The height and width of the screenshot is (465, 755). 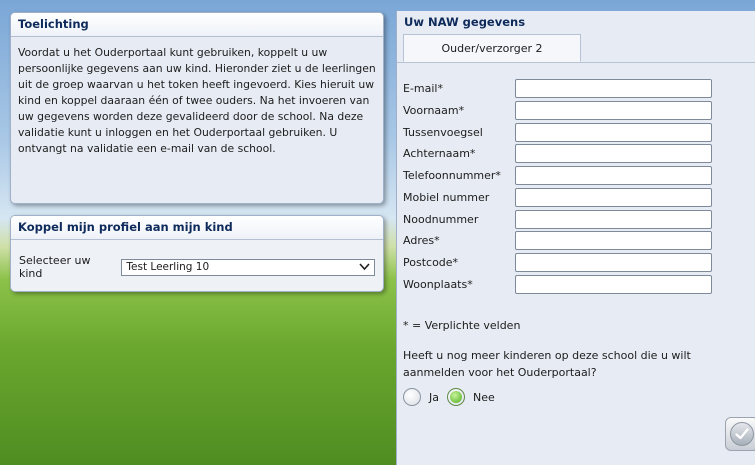 I want to click on adres-field, so click(x=613, y=241).